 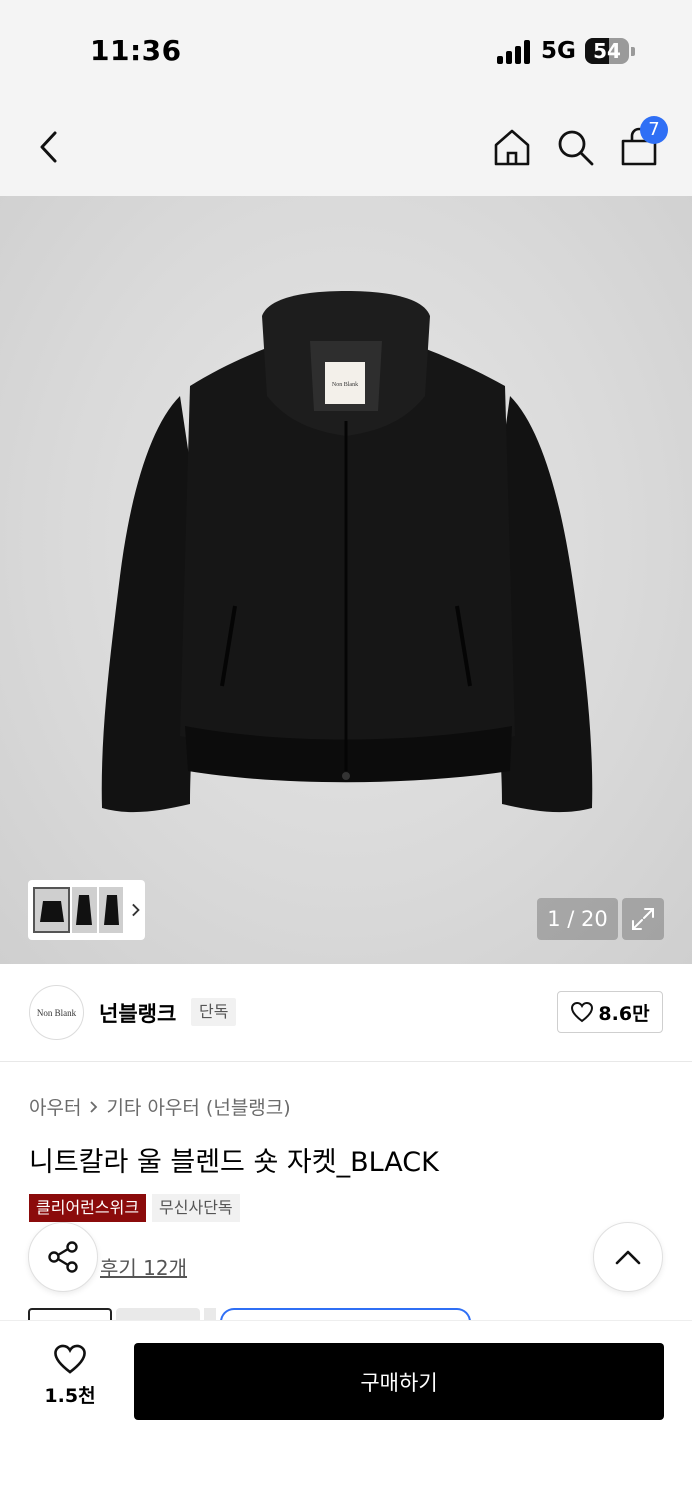 What do you see at coordinates (196, 1208) in the screenshot?
I see `musinsa-exclusive-tag: 무신사단독` at bounding box center [196, 1208].